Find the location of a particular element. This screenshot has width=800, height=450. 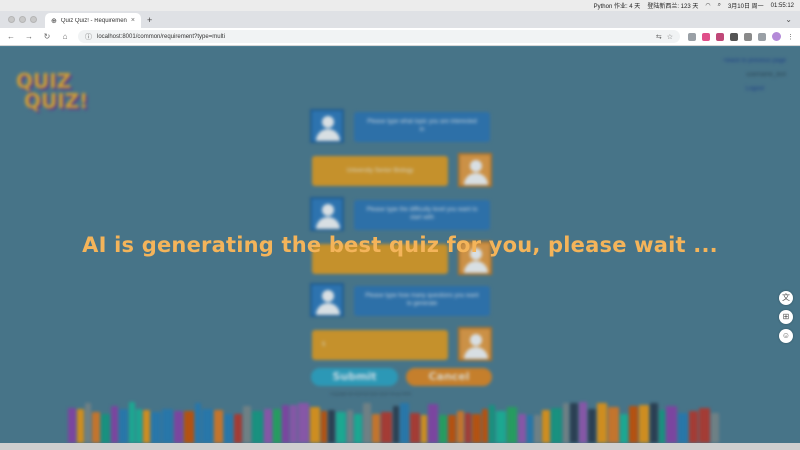

window-controls is located at coordinates (22, 22).